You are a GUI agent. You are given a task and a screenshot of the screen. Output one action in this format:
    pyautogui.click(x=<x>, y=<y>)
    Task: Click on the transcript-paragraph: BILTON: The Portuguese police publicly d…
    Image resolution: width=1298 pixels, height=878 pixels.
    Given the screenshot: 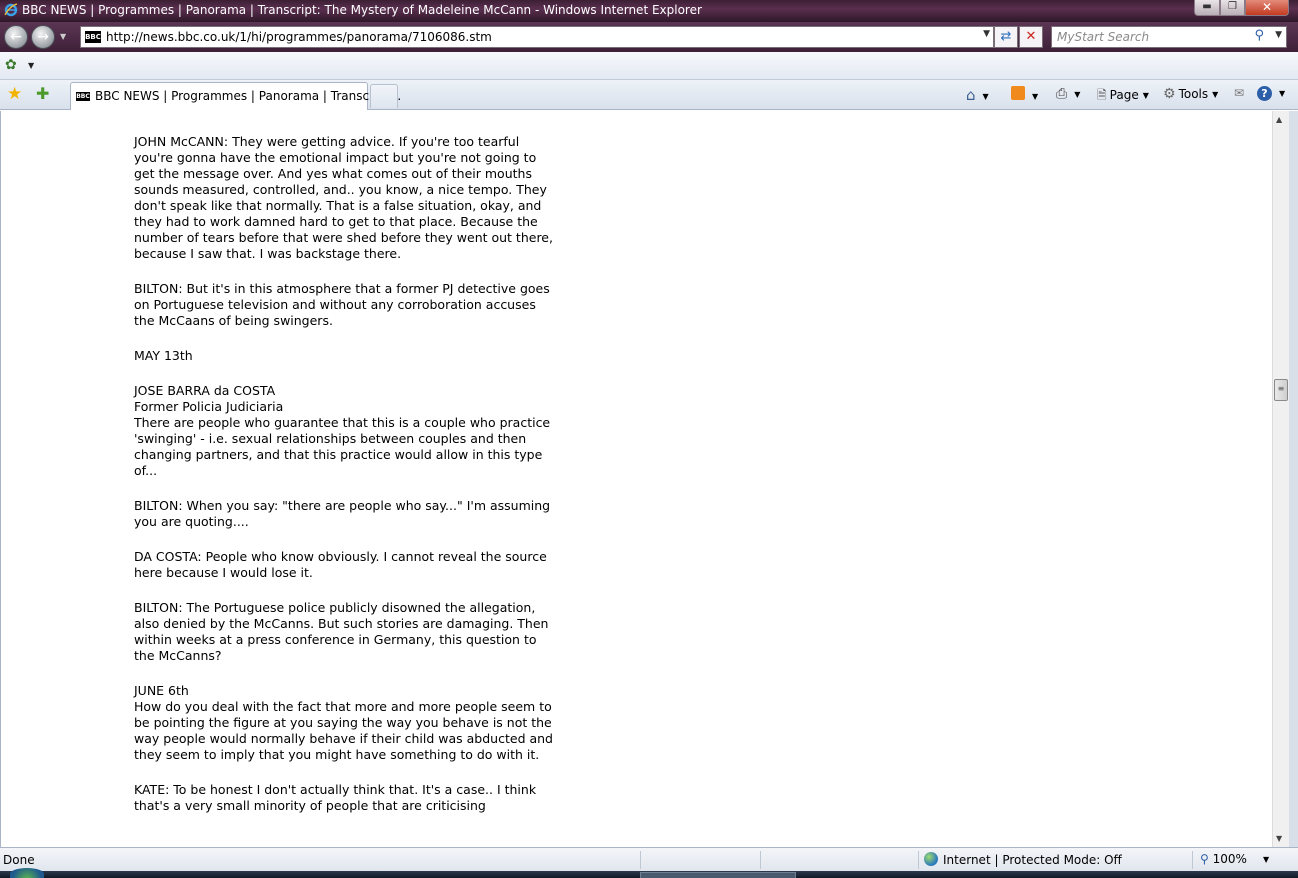 What is the action you would take?
    pyautogui.click(x=341, y=631)
    